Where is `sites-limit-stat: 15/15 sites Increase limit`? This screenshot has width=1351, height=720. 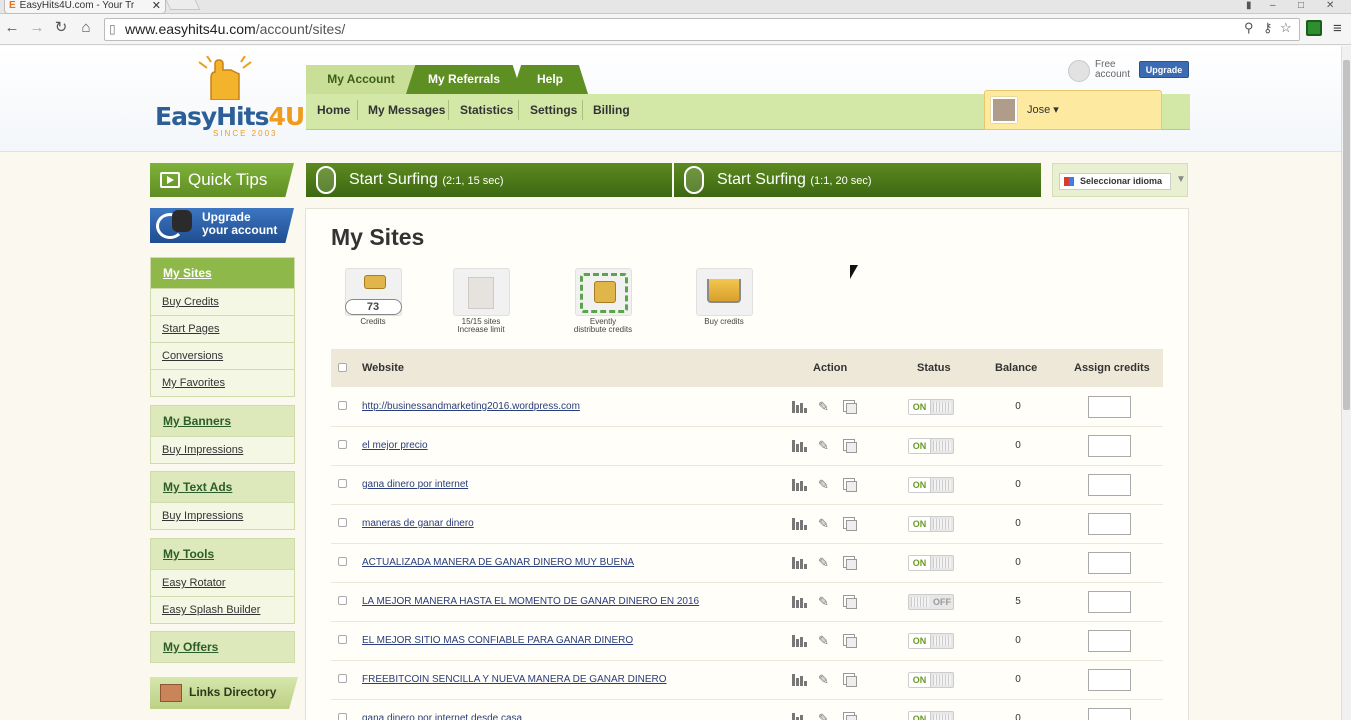 sites-limit-stat: 15/15 sites Increase limit is located at coordinates (481, 301).